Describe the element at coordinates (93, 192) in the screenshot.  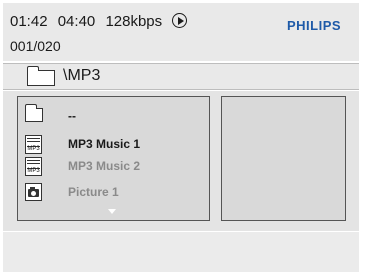
I see `list-item-picture-1: Picture 1` at that location.